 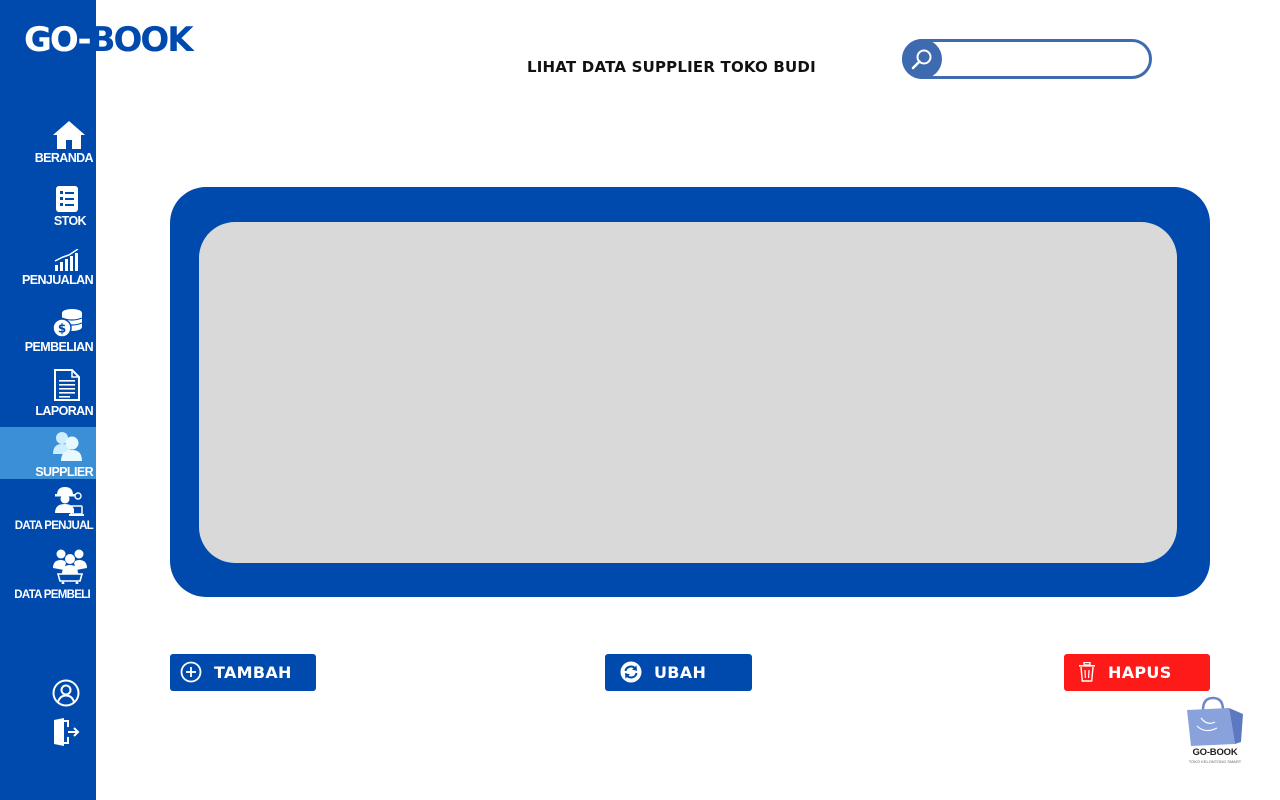 What do you see at coordinates (48, 576) in the screenshot?
I see `sidebar-item-data-pembeli: DATA PEMBELI` at bounding box center [48, 576].